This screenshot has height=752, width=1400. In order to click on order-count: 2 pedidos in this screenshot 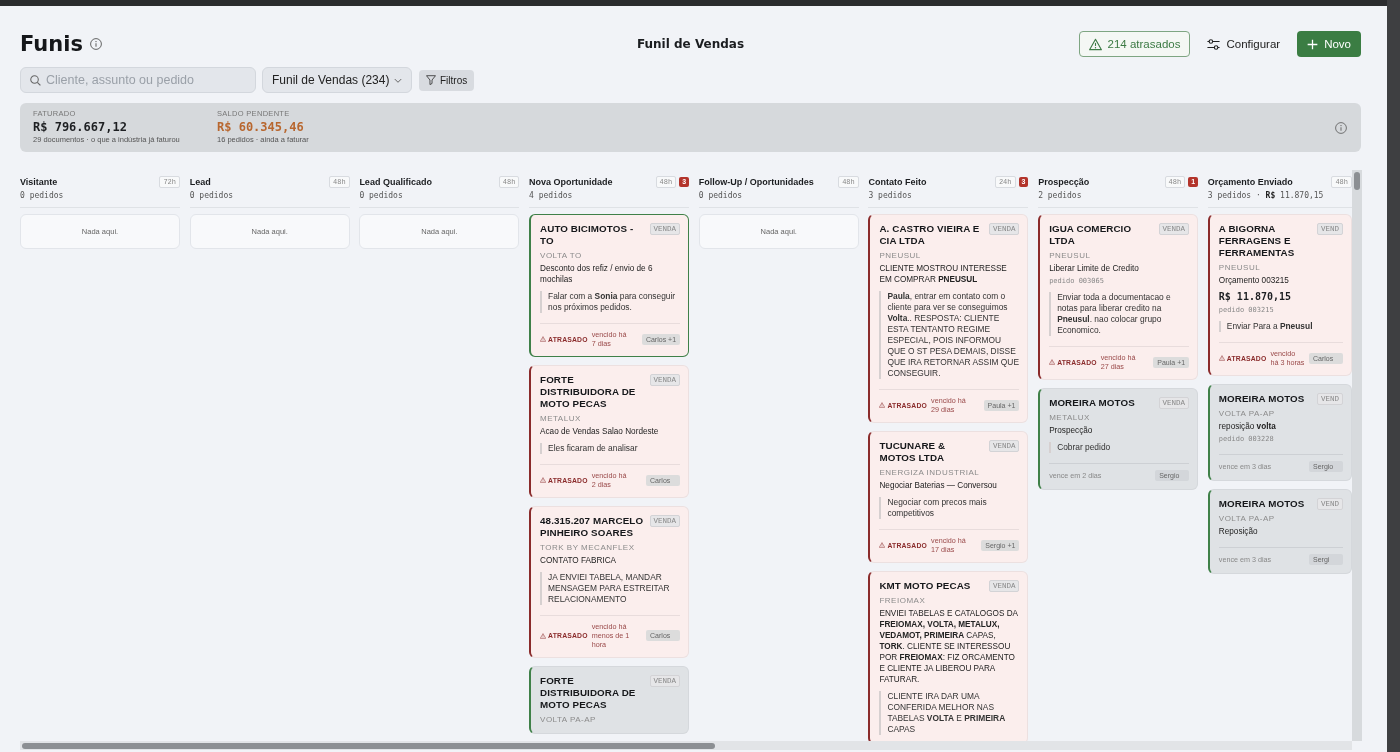, I will do `click(1060, 196)`.